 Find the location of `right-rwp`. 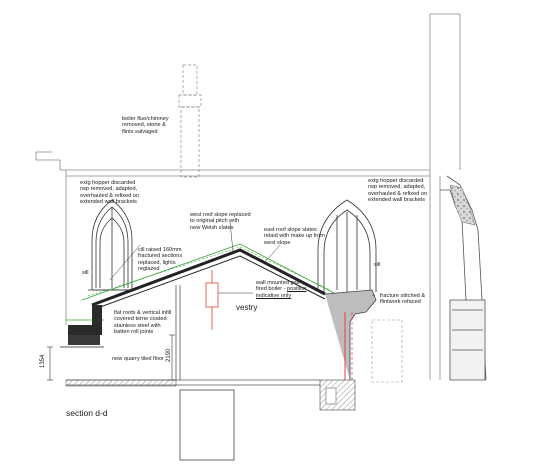

right-rwp is located at coordinates (348, 350).